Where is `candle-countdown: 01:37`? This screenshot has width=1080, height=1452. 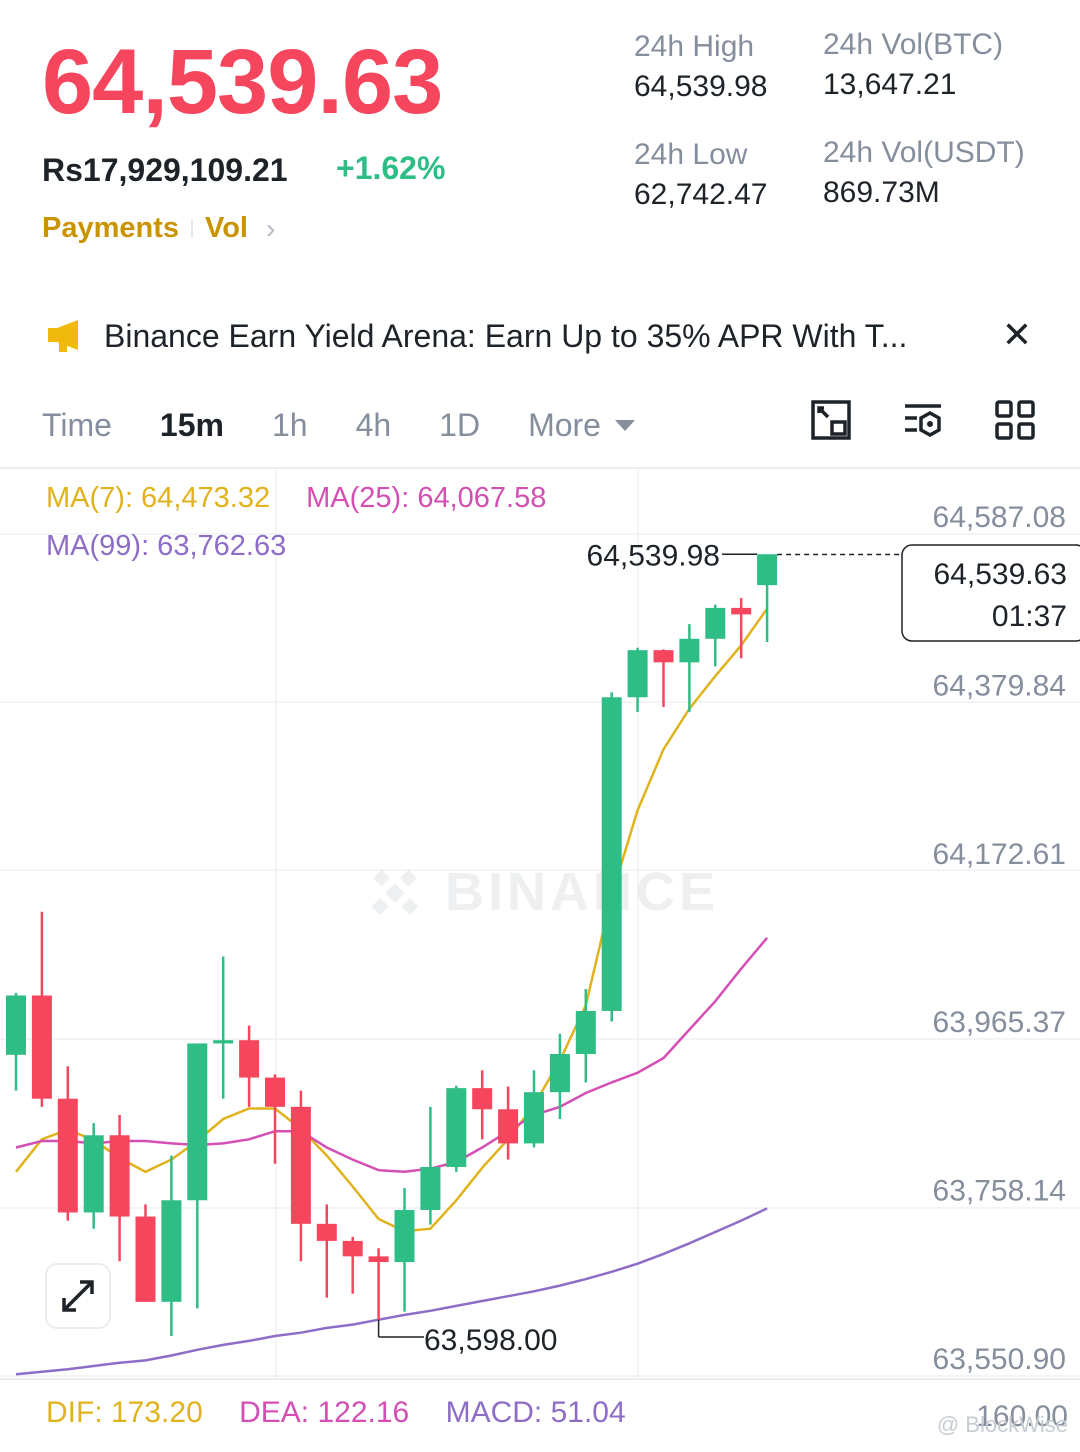 candle-countdown: 01:37 is located at coordinates (1029, 616).